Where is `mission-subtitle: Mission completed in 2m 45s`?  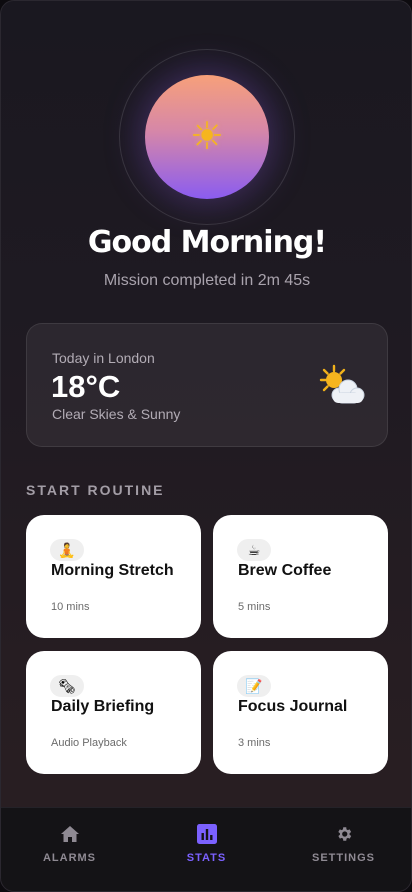
mission-subtitle: Mission completed in 2m 45s is located at coordinates (207, 280).